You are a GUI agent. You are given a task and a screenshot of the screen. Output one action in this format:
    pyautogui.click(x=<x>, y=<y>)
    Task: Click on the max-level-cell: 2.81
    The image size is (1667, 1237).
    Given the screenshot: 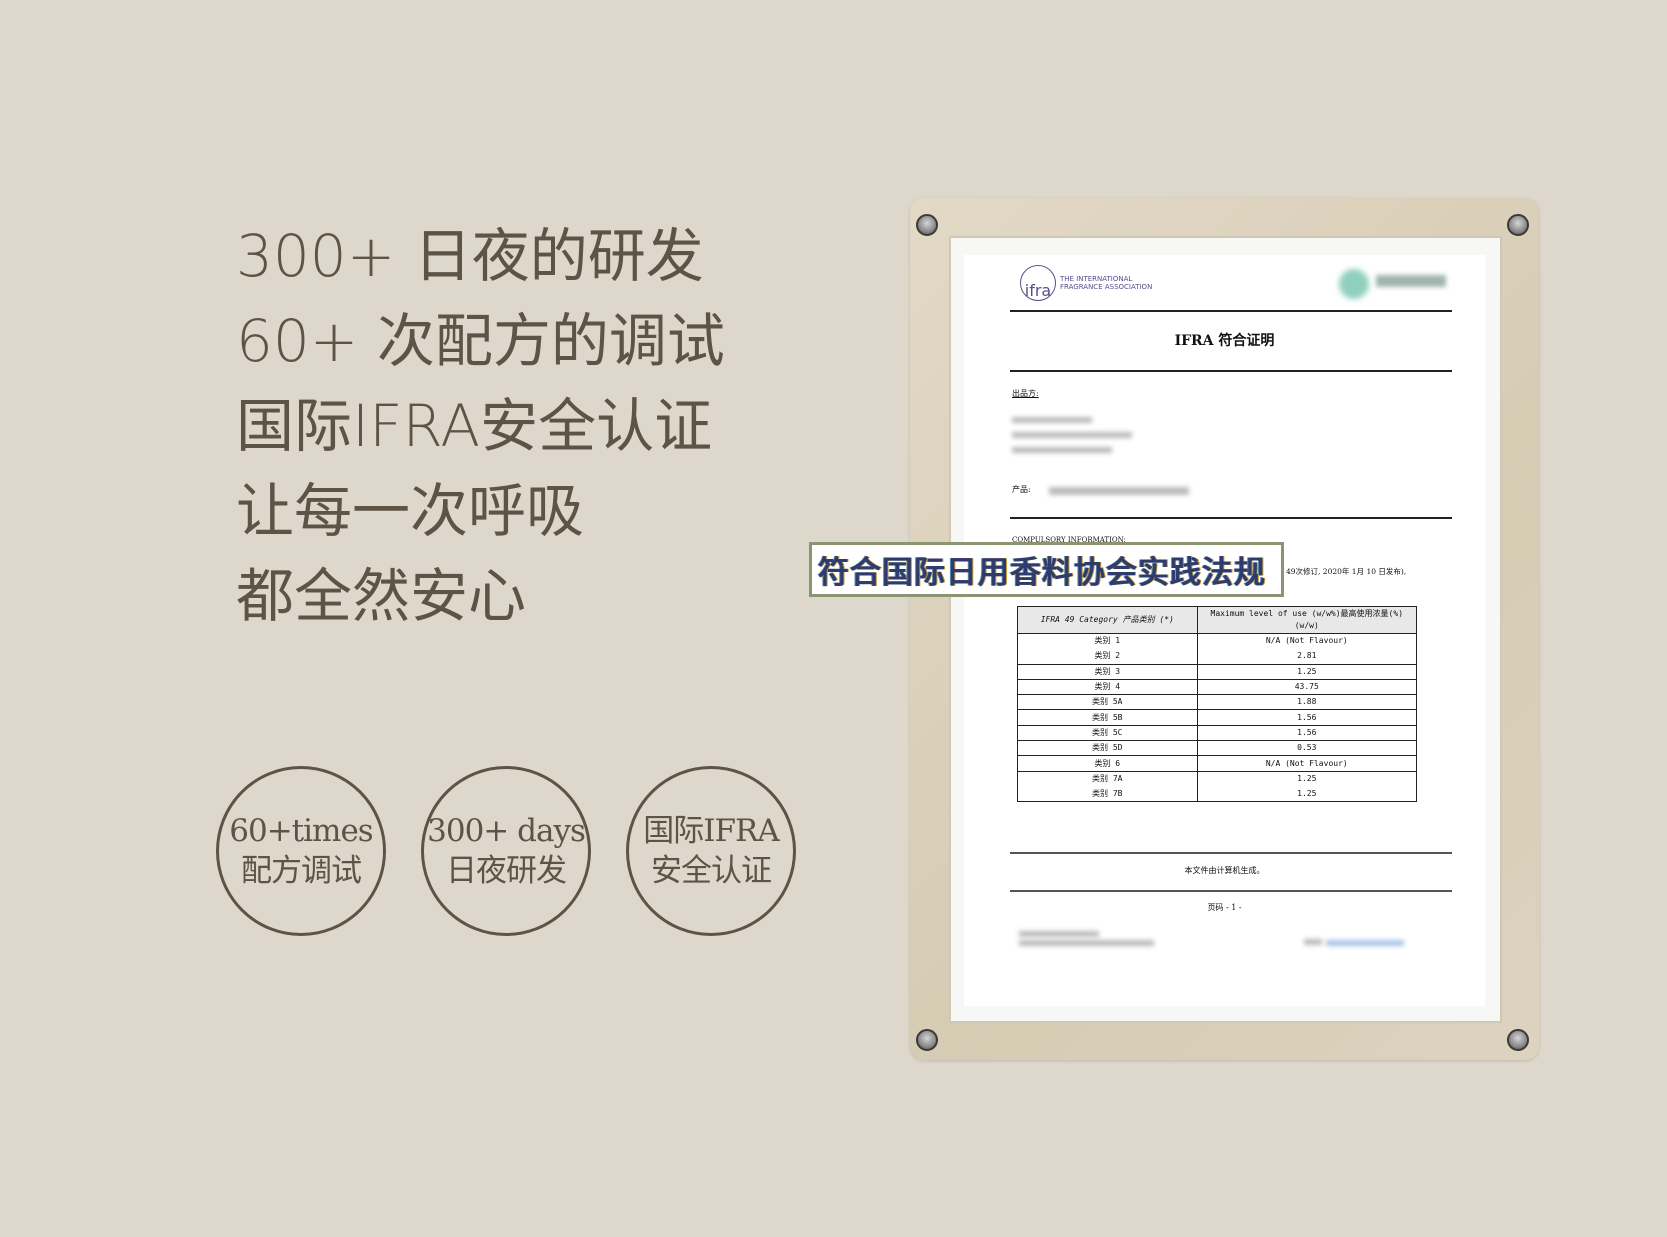 What is the action you would take?
    pyautogui.click(x=1307, y=656)
    